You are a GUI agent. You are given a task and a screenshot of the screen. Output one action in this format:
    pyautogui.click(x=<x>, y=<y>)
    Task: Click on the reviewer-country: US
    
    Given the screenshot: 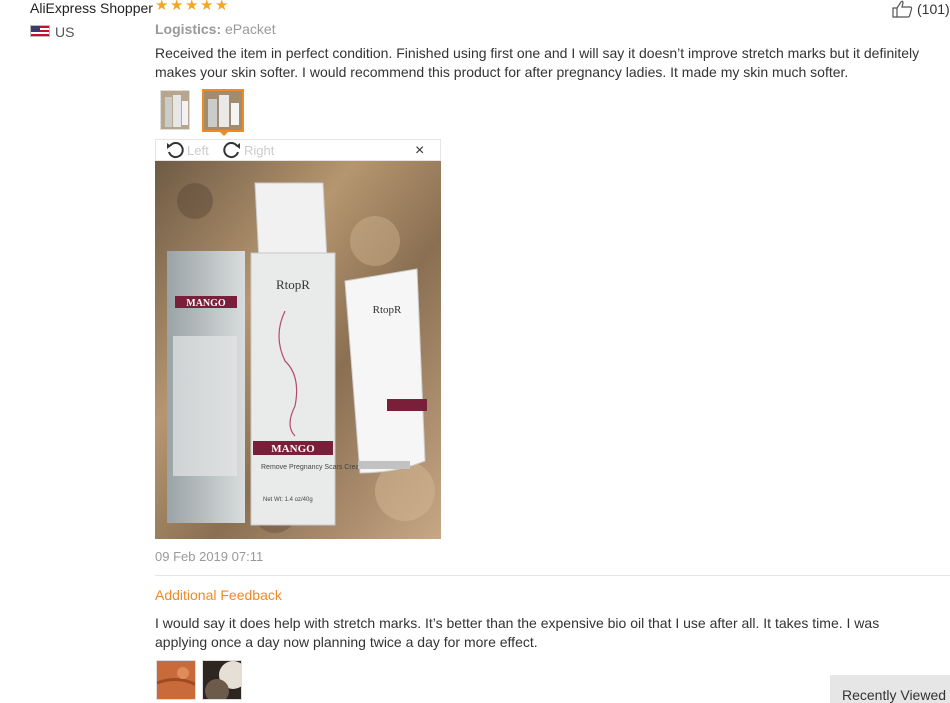 What is the action you would take?
    pyautogui.click(x=65, y=32)
    